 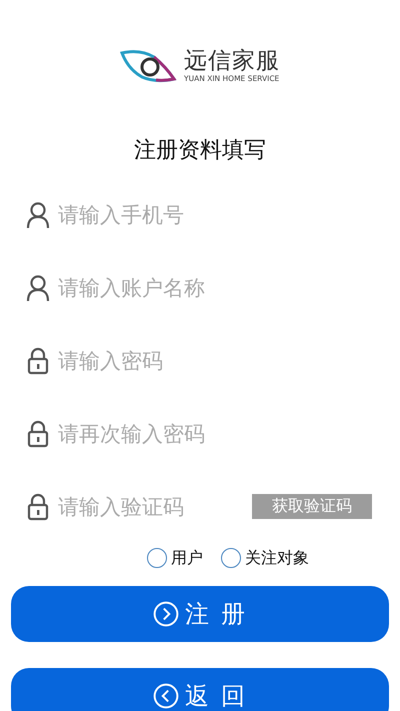 I want to click on input-field: 请输入手机号, so click(x=208, y=214).